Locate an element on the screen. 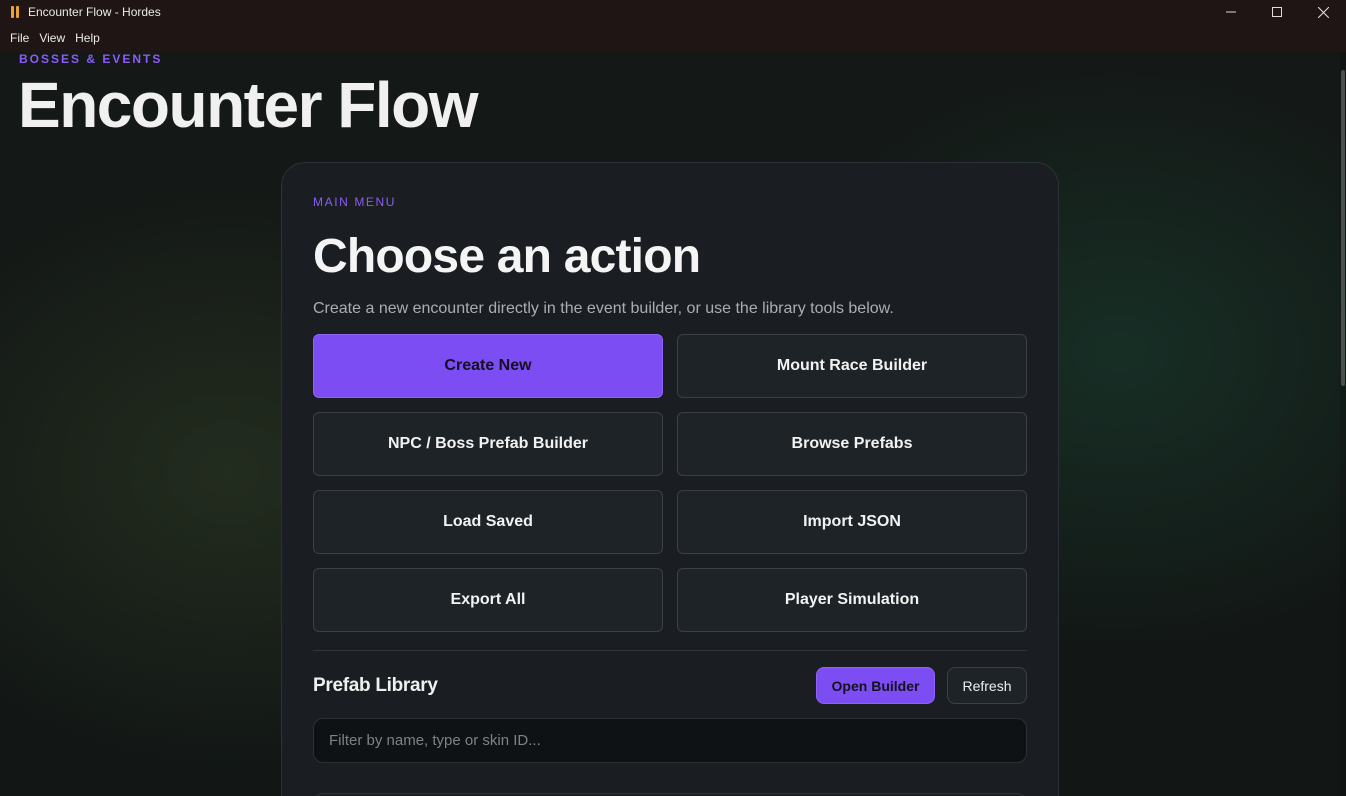  close-icon is located at coordinates (1323, 12).